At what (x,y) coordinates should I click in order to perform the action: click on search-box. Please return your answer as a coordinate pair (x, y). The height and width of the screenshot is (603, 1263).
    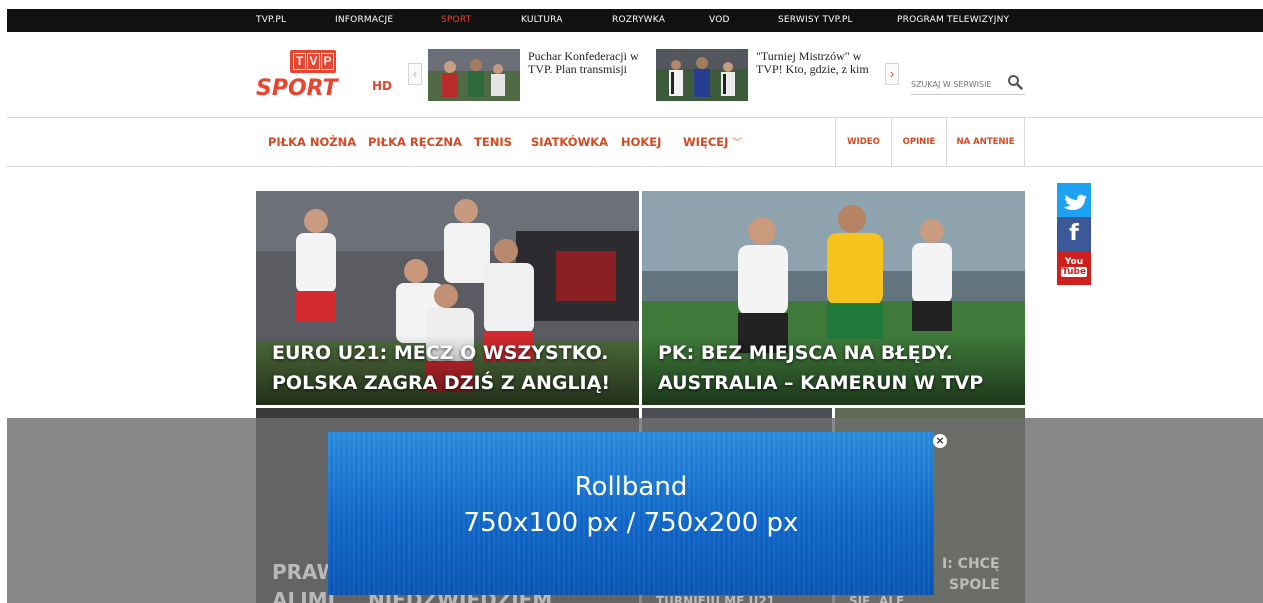
    Looking at the image, I should click on (968, 84).